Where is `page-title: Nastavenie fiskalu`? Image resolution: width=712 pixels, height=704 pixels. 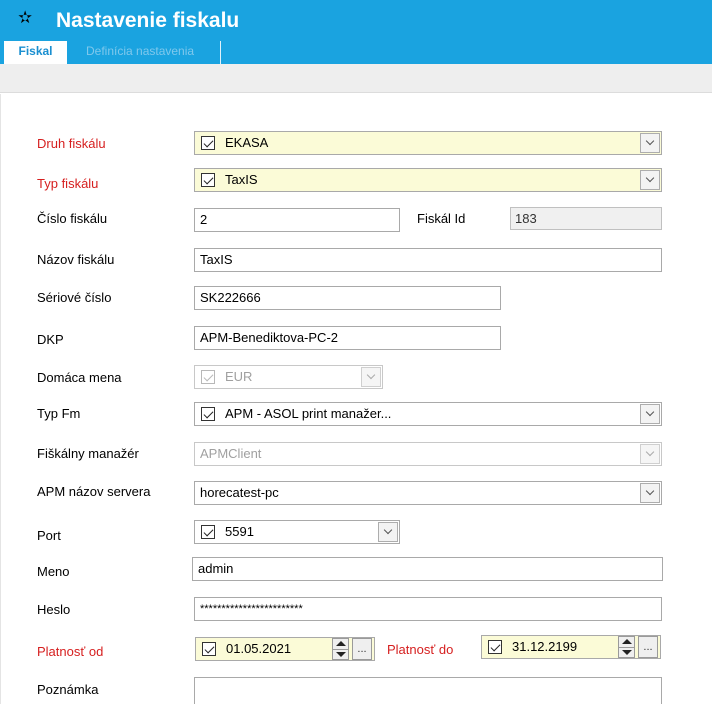
page-title: Nastavenie fiskalu is located at coordinates (148, 20).